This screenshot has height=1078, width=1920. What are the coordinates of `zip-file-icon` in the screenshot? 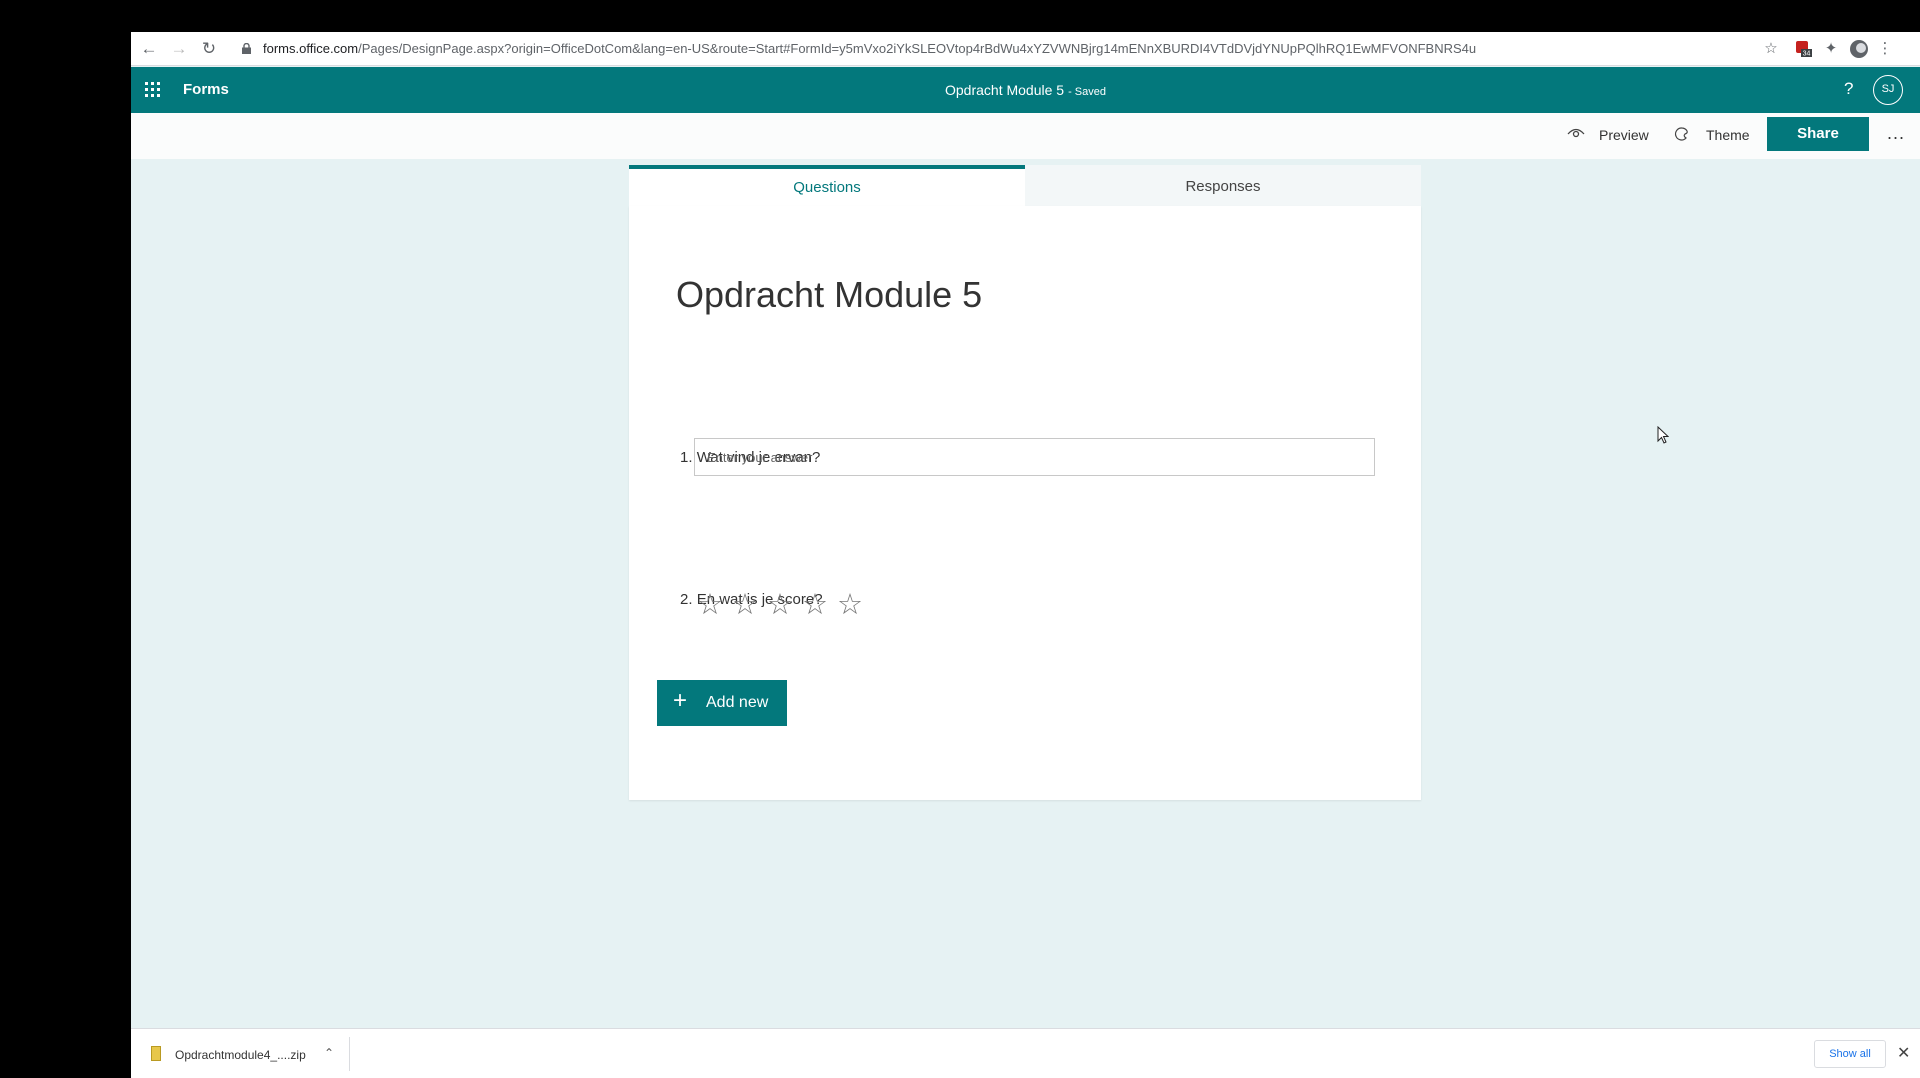 It's located at (156, 1053).